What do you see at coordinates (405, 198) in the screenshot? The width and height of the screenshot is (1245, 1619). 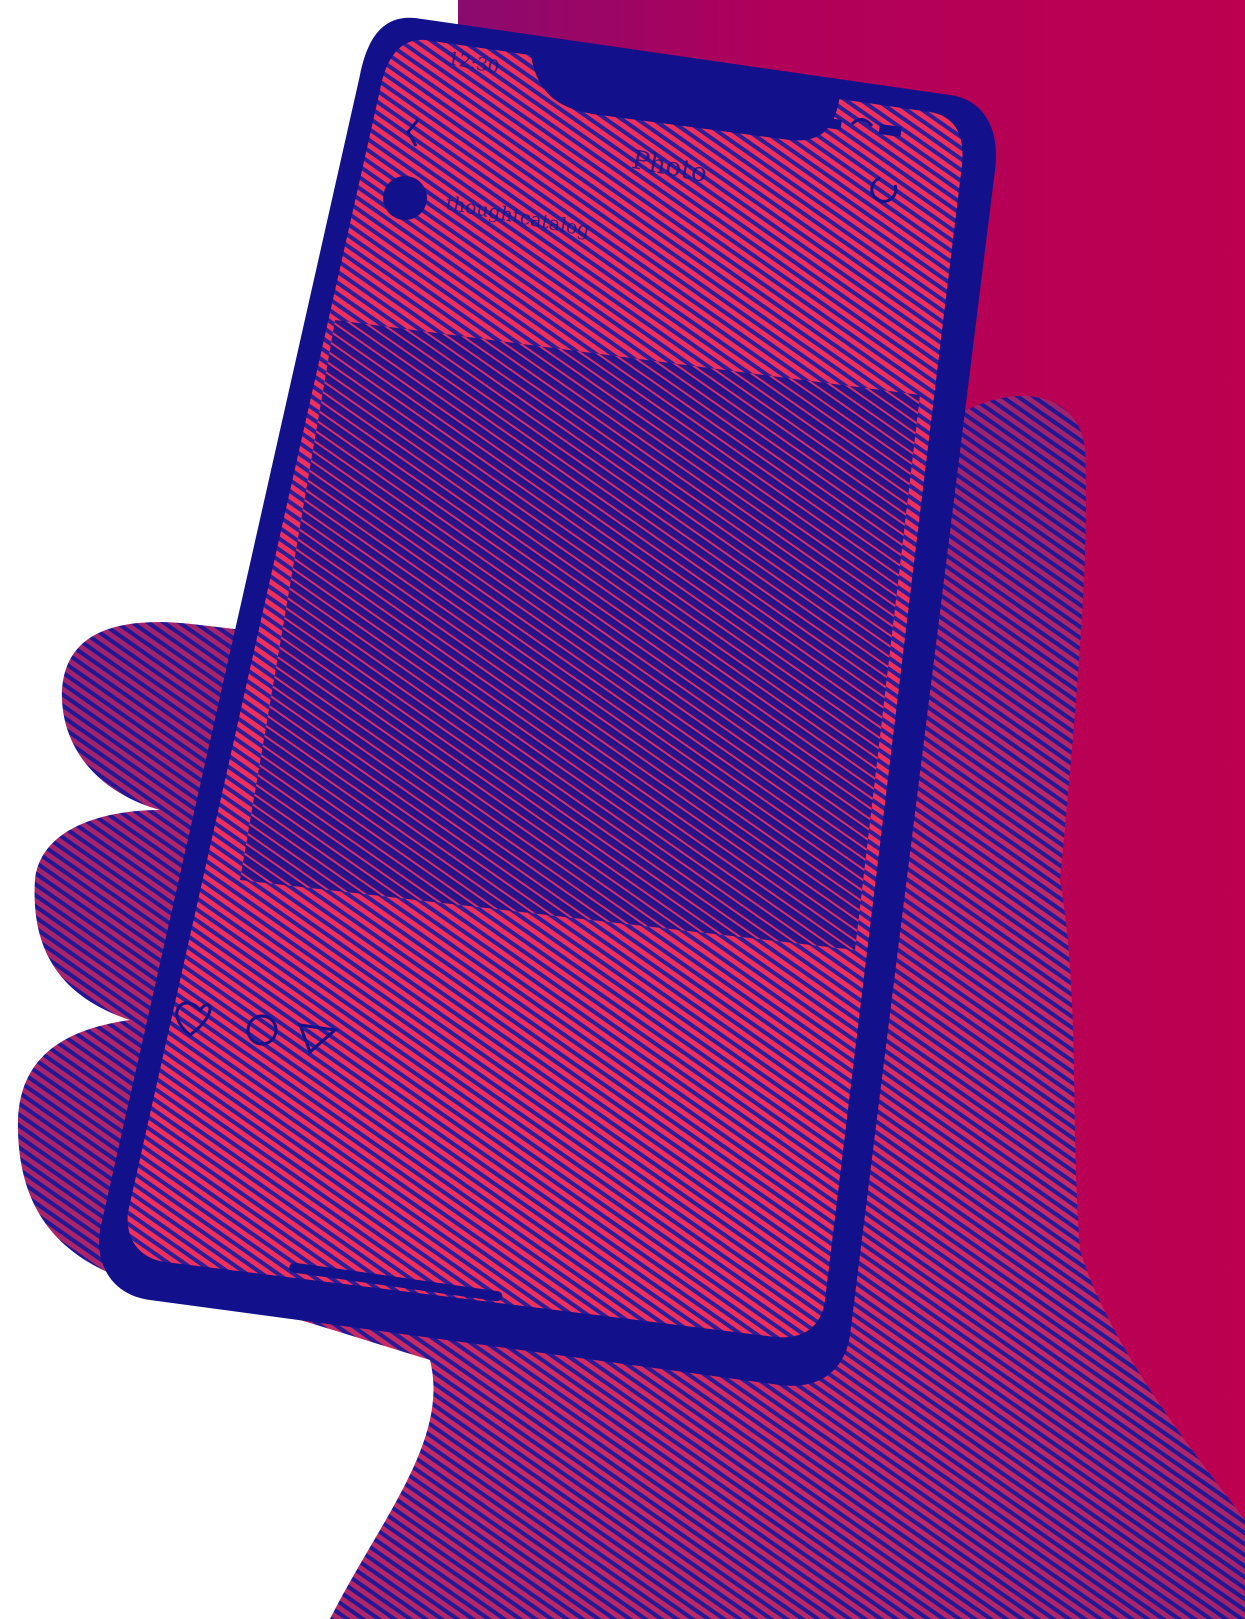 I see `avatar-icon` at bounding box center [405, 198].